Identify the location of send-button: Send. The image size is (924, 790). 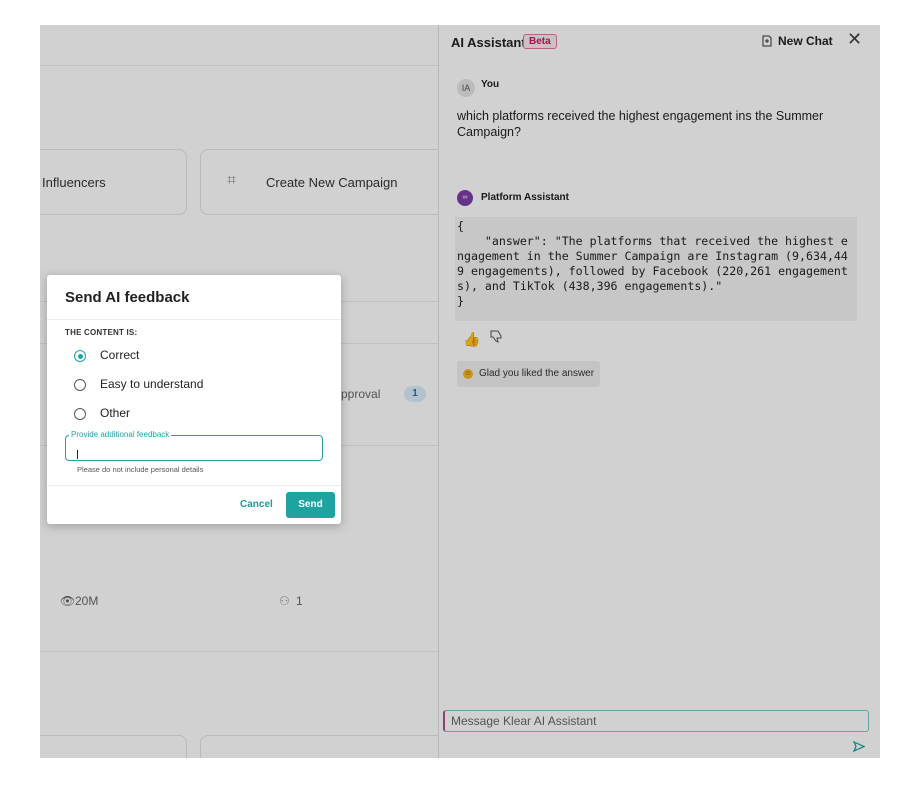
(310, 505).